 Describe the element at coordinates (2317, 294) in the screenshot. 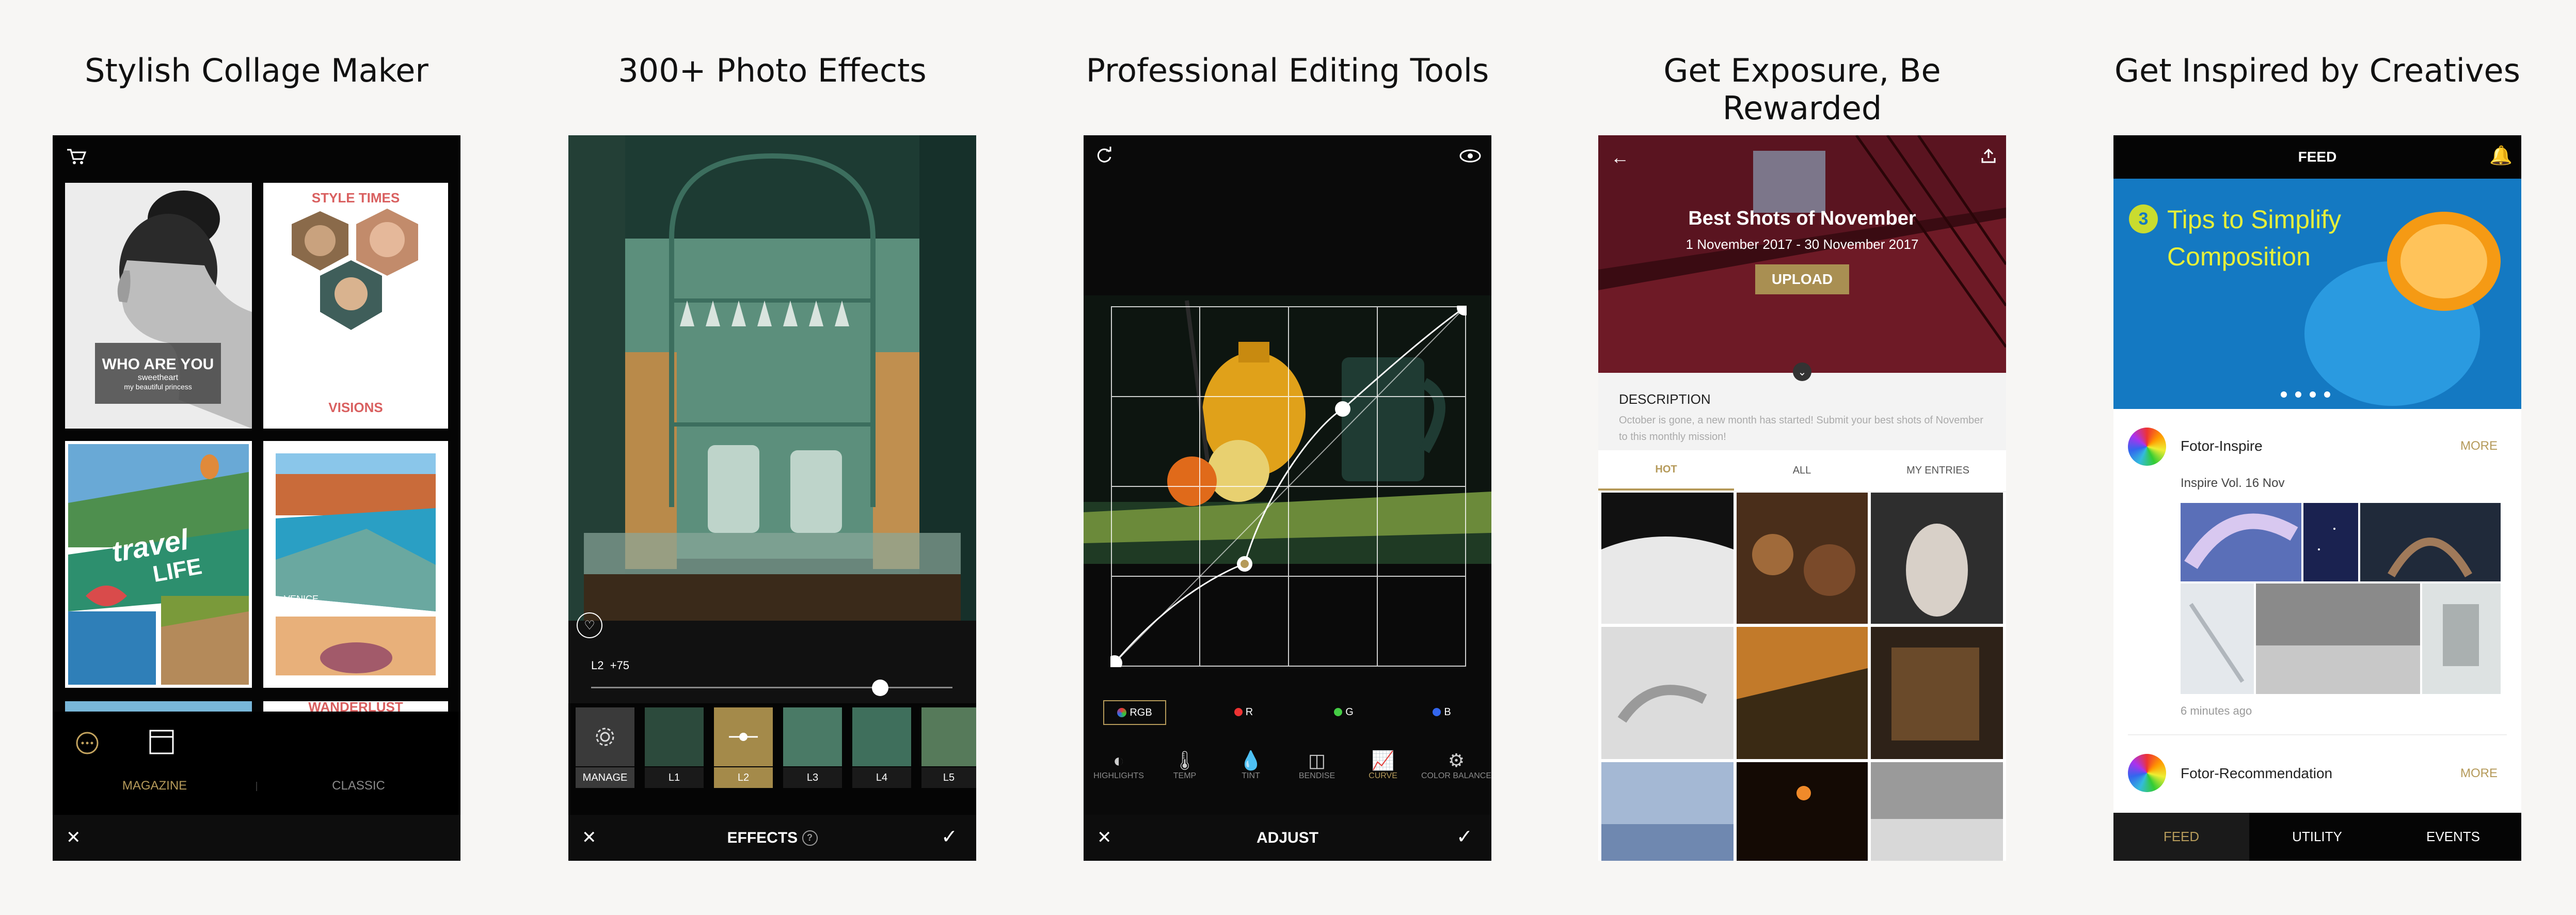

I see `feed-banner: 3 Tips to Simplify Composition` at that location.